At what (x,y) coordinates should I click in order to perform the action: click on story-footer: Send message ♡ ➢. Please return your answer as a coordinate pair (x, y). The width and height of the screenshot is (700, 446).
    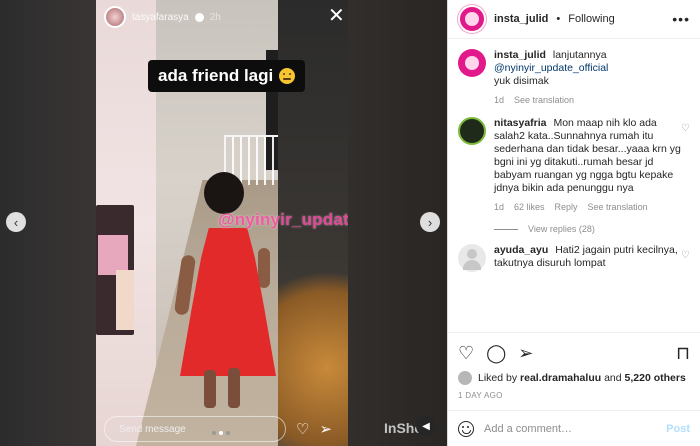
    Looking at the image, I should click on (224, 429).